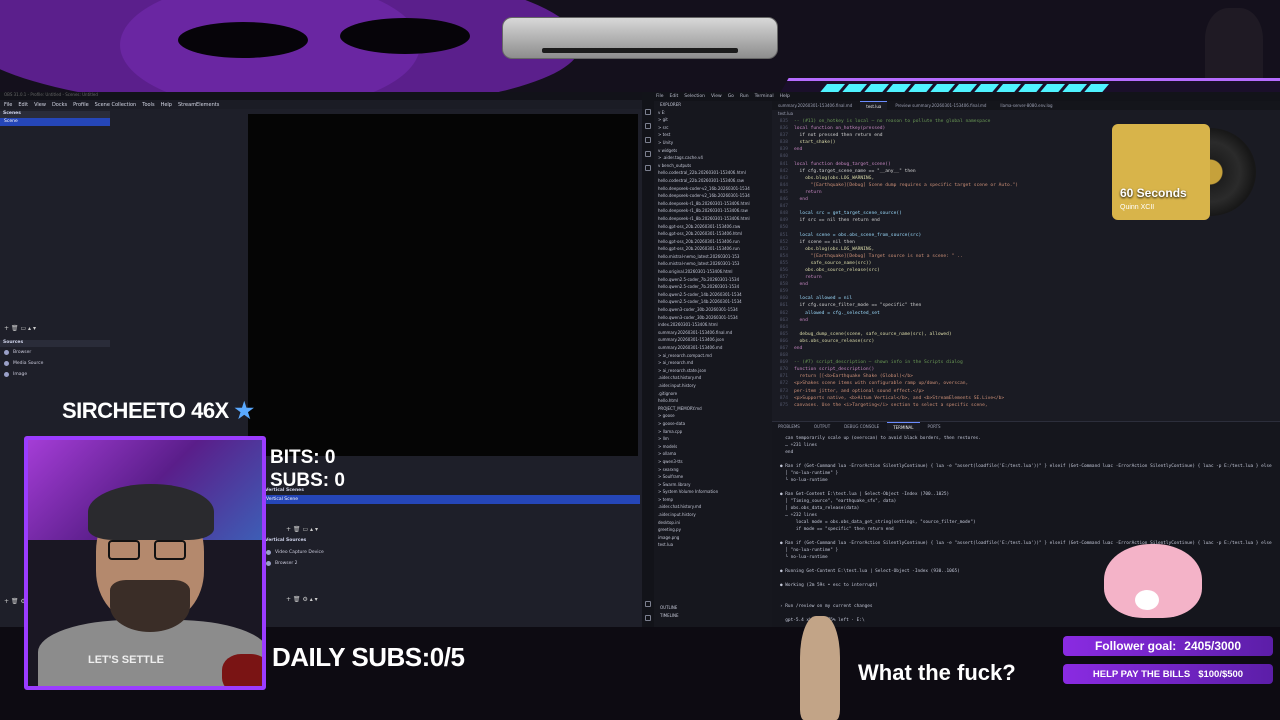  What do you see at coordinates (940, 105) in the screenshot?
I see `tab-preview-summary: Preview summary.20260301-153406.final.md` at bounding box center [940, 105].